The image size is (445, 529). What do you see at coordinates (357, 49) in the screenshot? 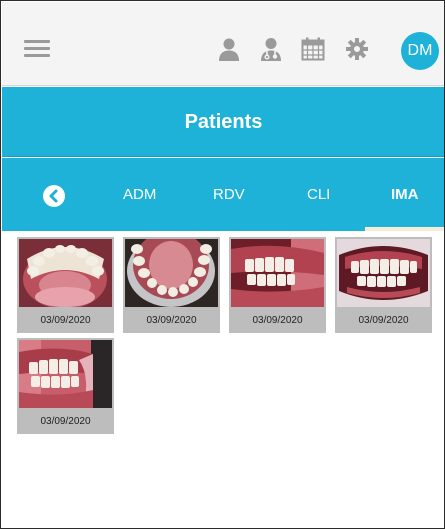
I see `gear-icon` at bounding box center [357, 49].